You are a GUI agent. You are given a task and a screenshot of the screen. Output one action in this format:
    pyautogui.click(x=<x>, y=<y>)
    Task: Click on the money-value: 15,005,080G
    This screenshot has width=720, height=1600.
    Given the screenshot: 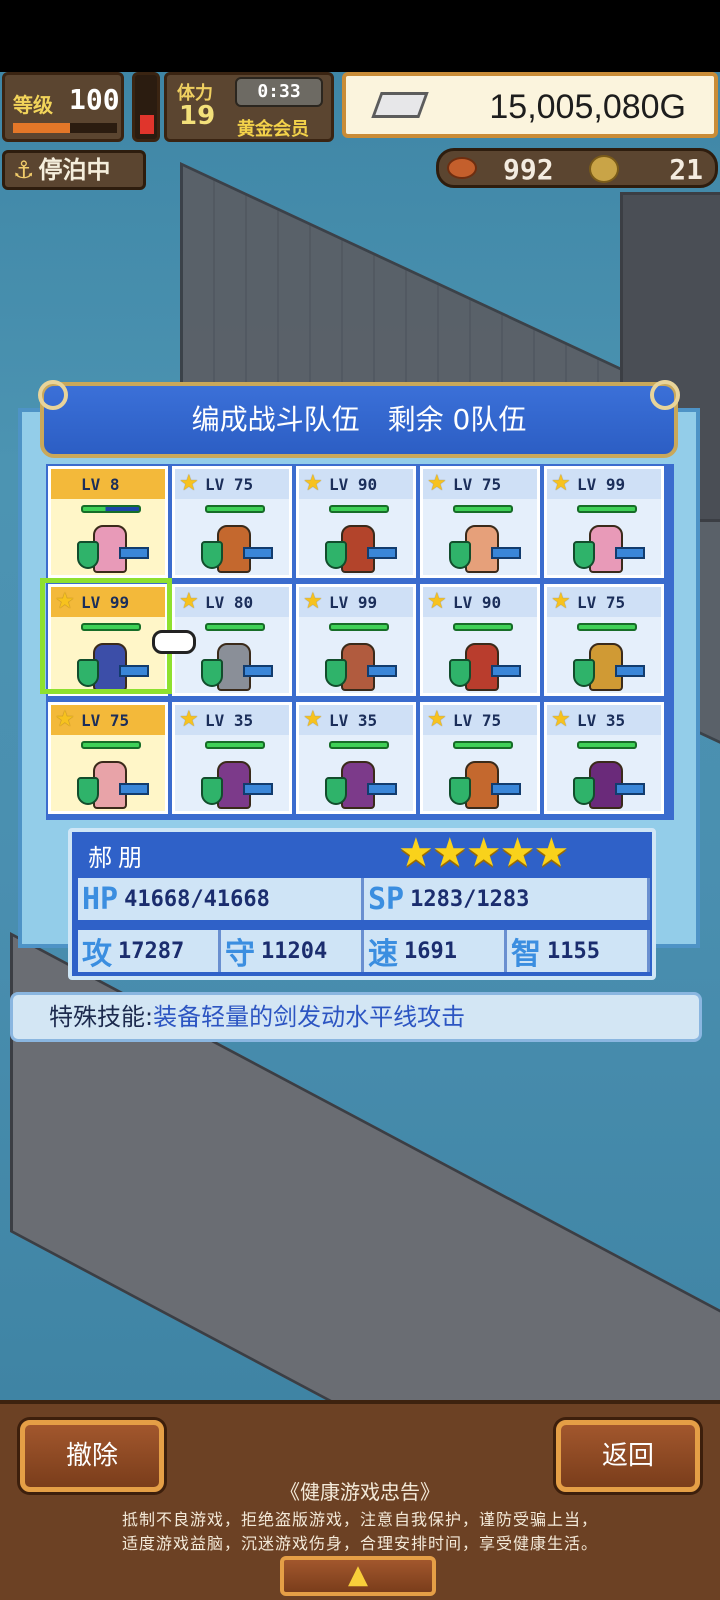 What is the action you would take?
    pyautogui.click(x=587, y=107)
    